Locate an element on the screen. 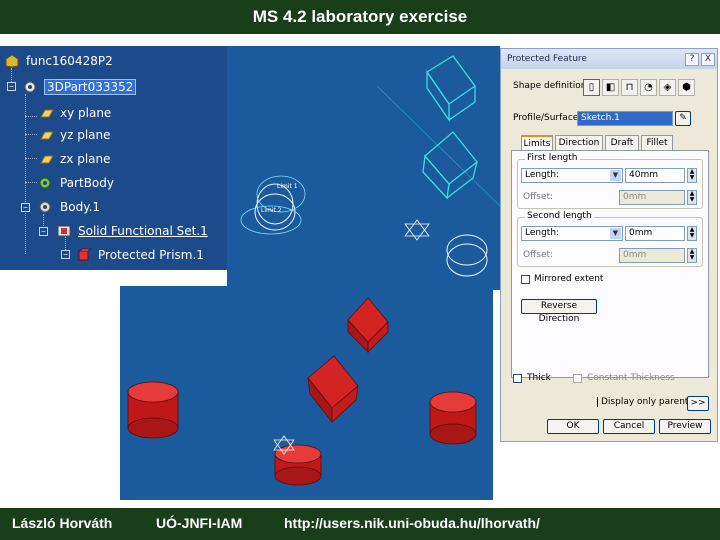 Image resolution: width=720 pixels, height=540 pixels. tree-part-label: 3DPart033352 is located at coordinates (90, 87).